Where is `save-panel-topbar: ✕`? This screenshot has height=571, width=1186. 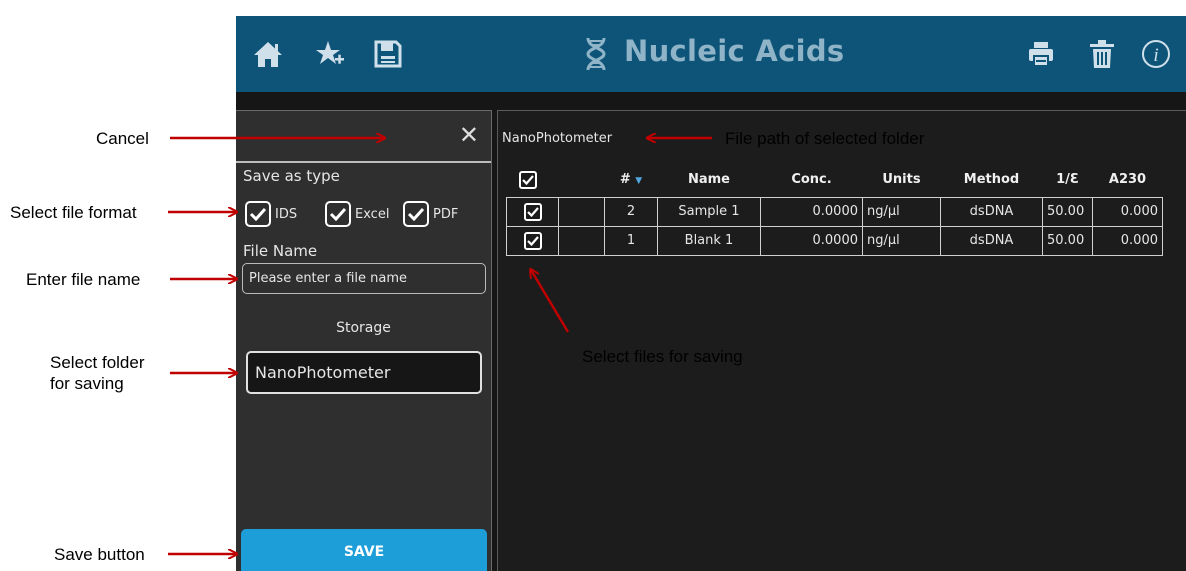
save-panel-topbar: ✕ is located at coordinates (363, 137).